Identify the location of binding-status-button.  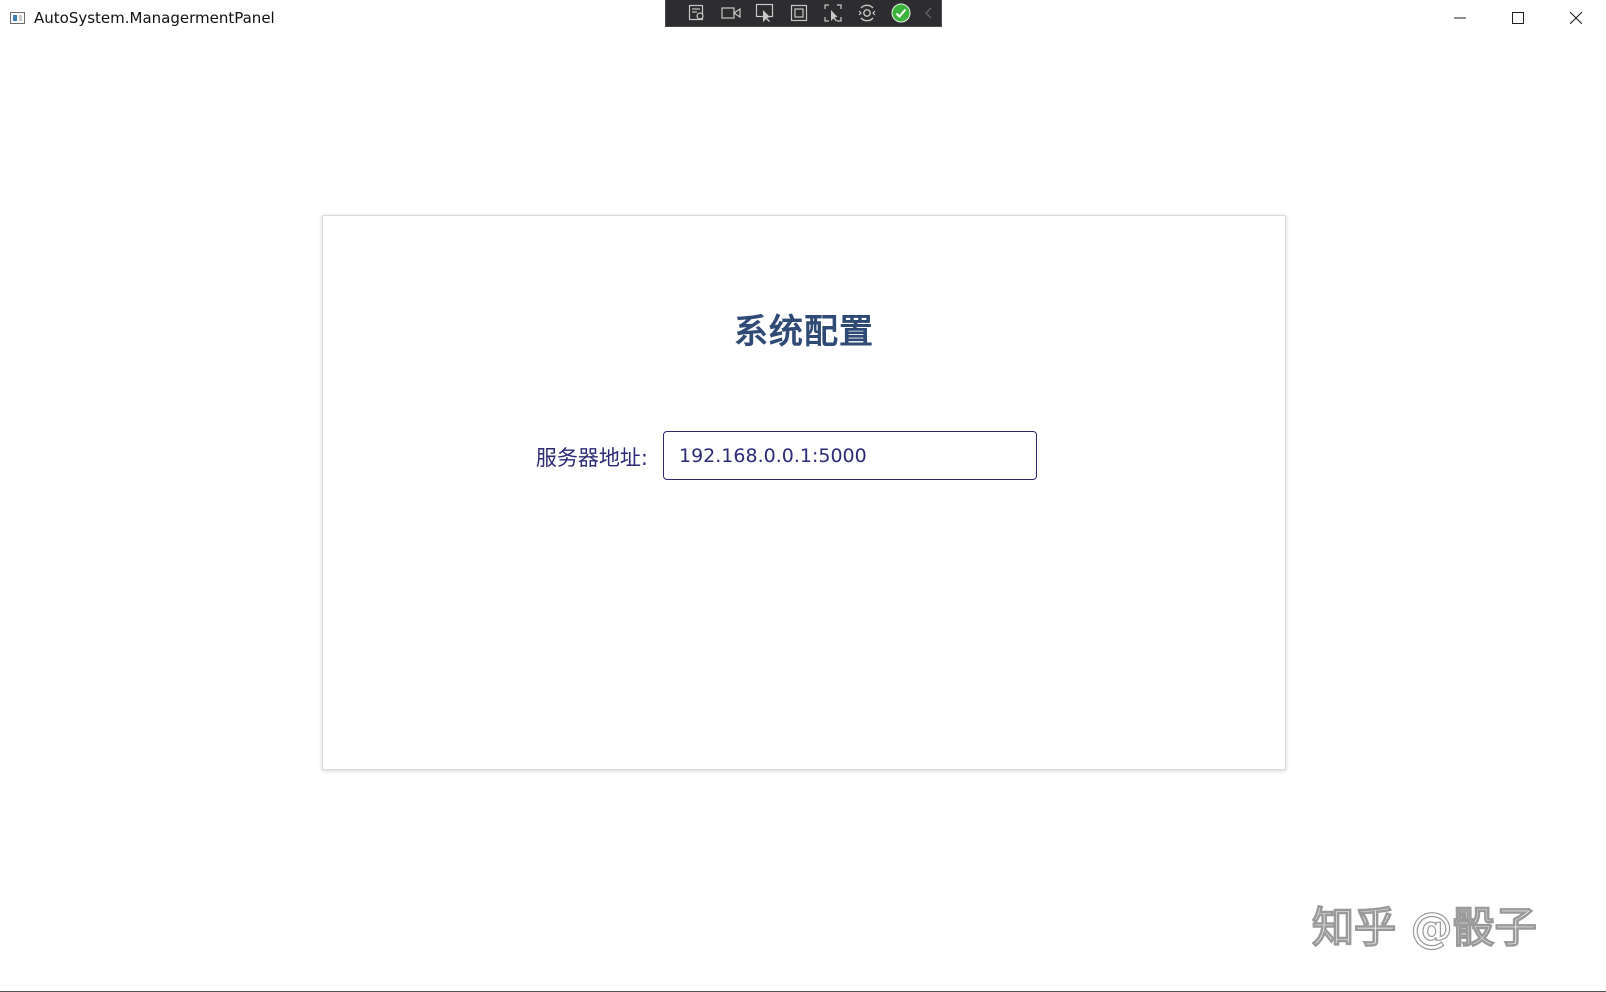
(901, 13).